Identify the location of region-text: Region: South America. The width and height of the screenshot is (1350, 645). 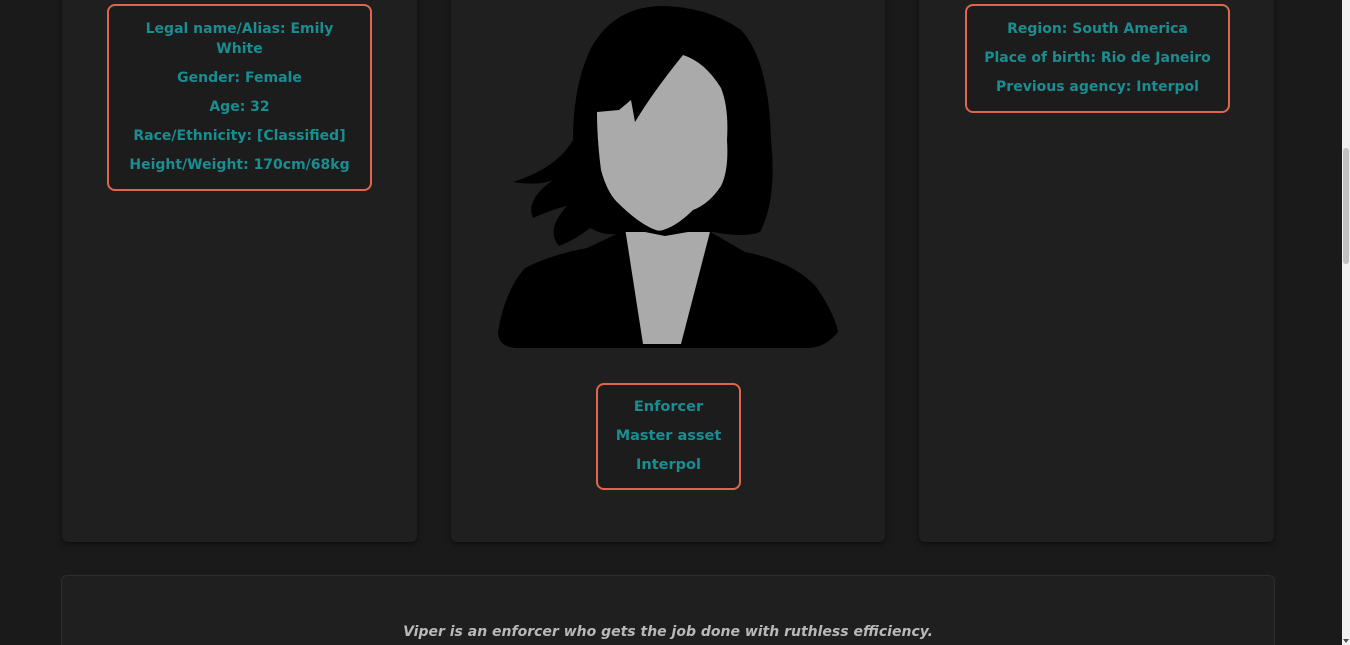
(1097, 29).